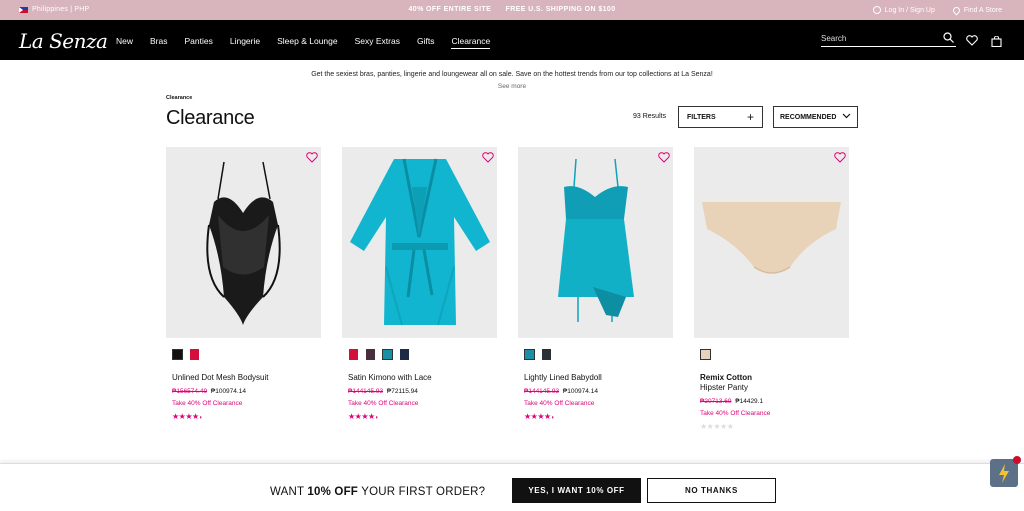  What do you see at coordinates (246, 378) in the screenshot?
I see `product-name: Unlined Dot Mesh Bodysuit` at bounding box center [246, 378].